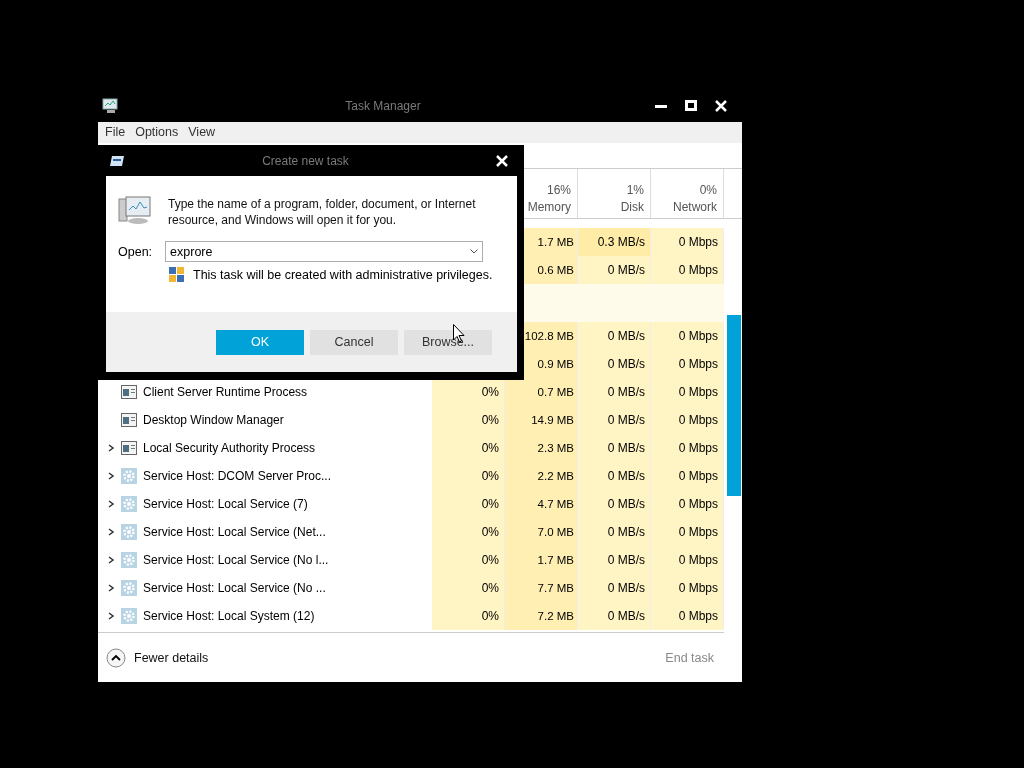  What do you see at coordinates (343, 275) in the screenshot?
I see `admin-privileges-note: This task will be created with administrative privileges.` at bounding box center [343, 275].